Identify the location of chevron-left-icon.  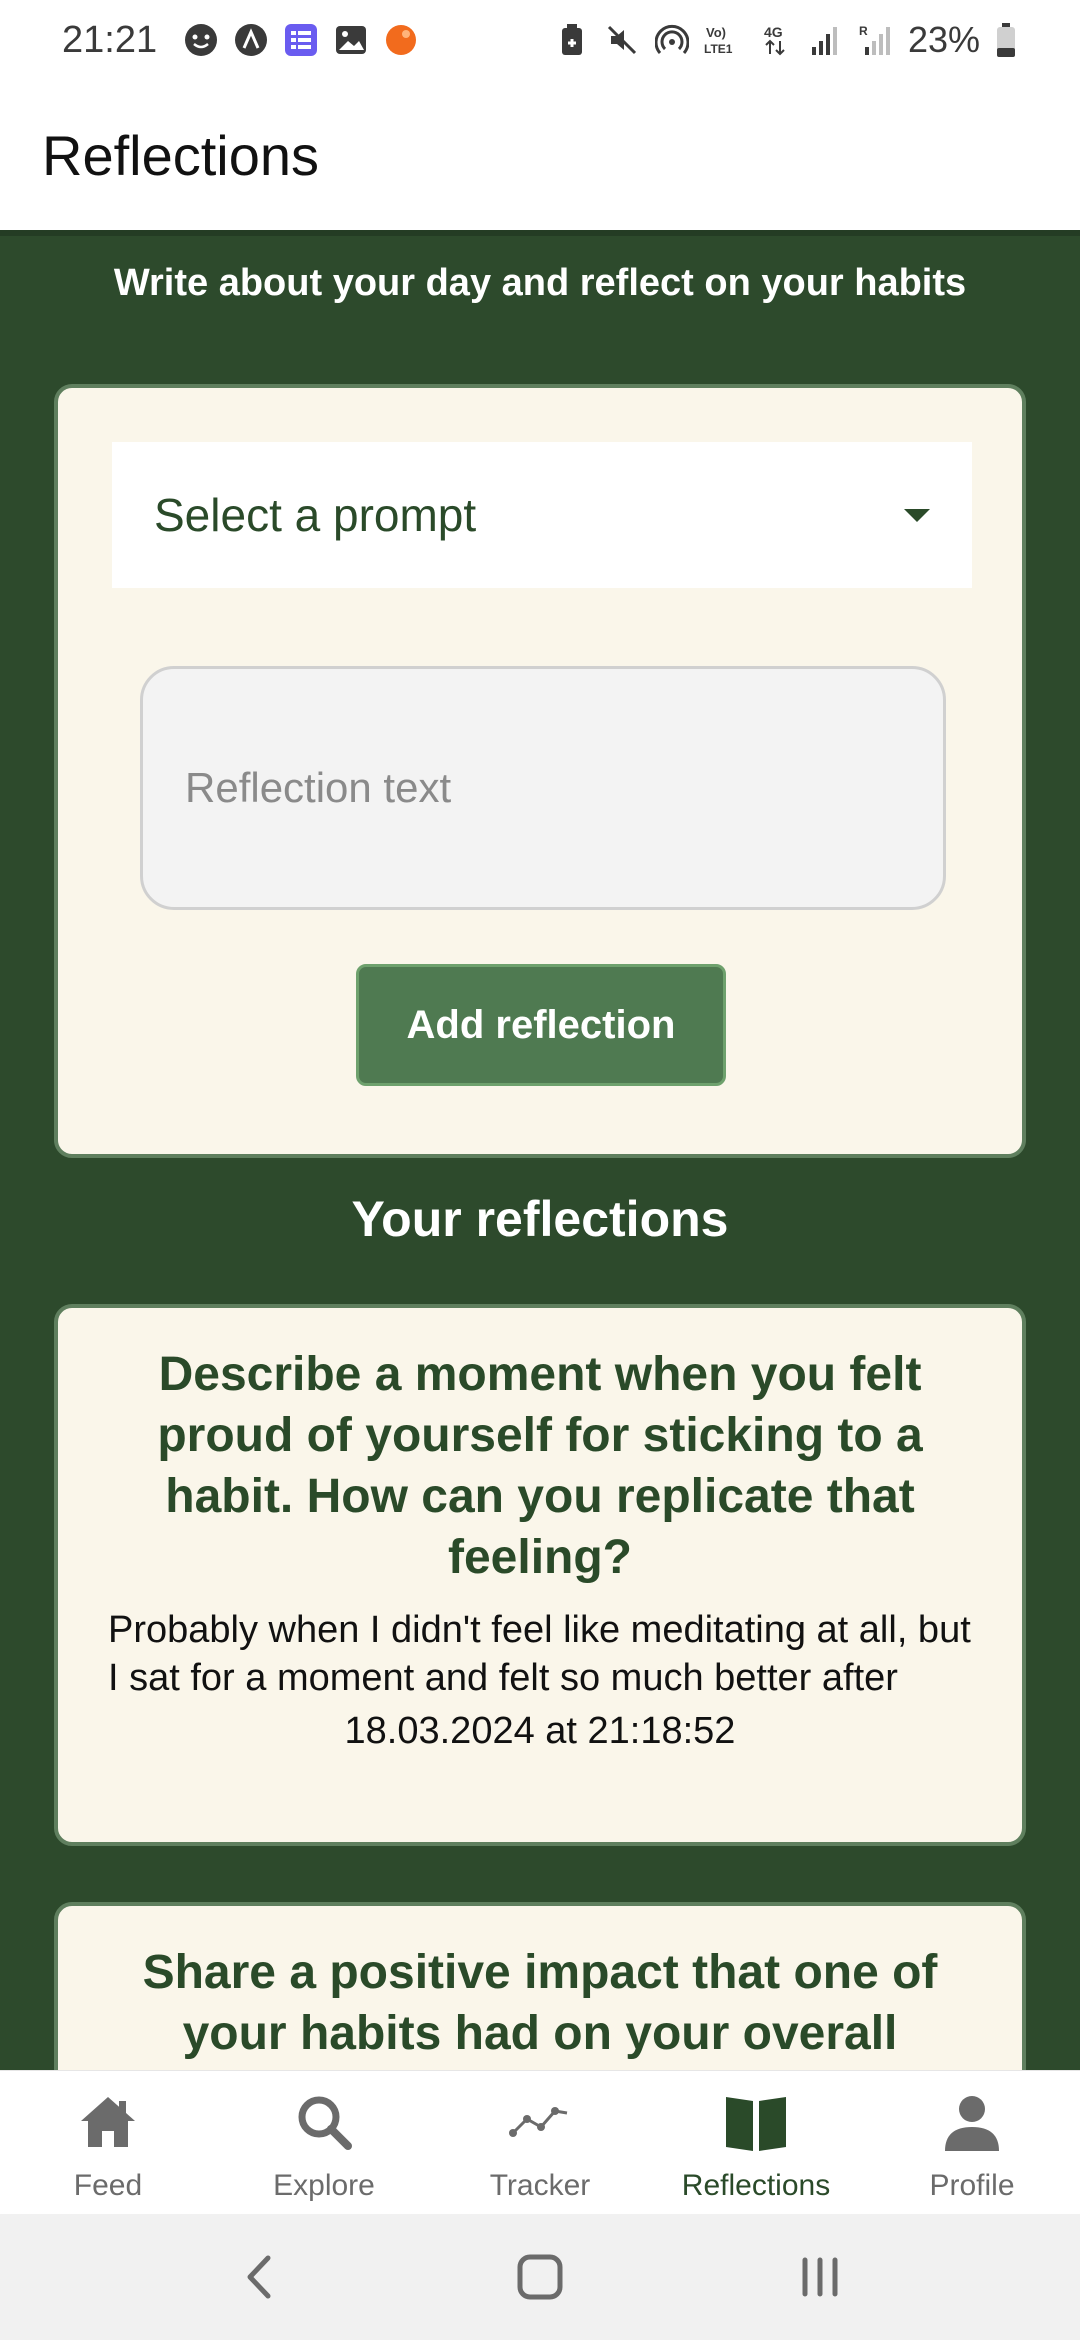
(259, 2277).